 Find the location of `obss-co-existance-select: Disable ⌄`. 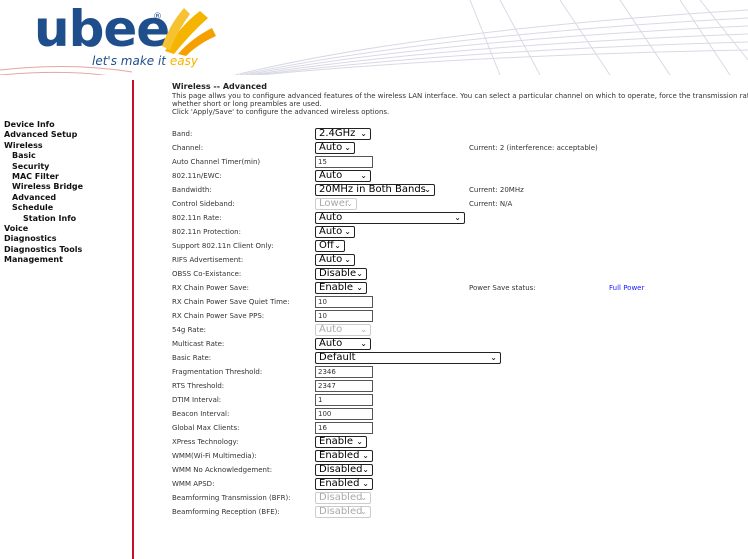

obss-co-existance-select: Disable ⌄ is located at coordinates (341, 274).